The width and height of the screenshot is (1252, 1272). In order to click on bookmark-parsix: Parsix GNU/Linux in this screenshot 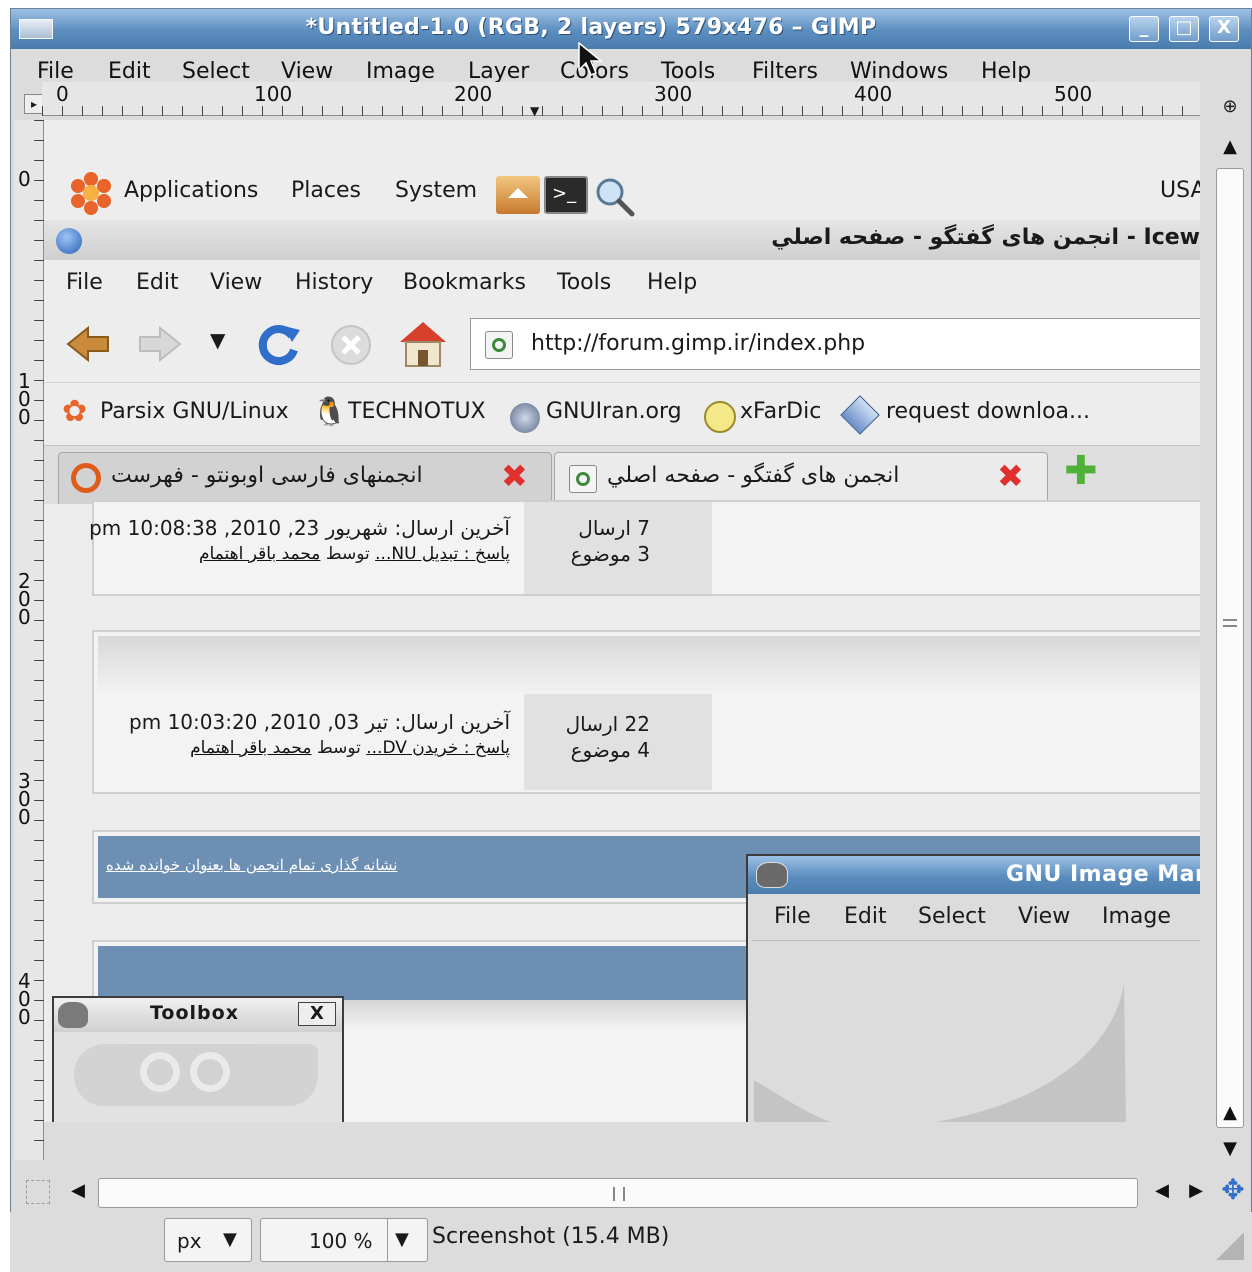, I will do `click(194, 411)`.